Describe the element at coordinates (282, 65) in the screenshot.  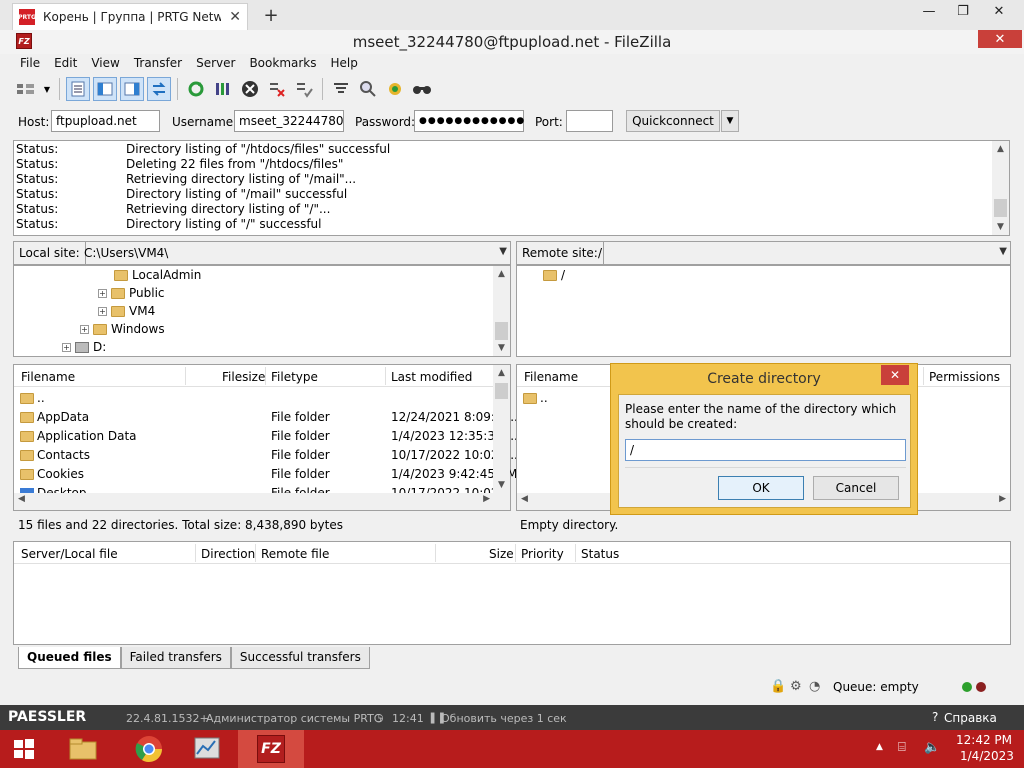
I see `menu-bookmarks: Bookmarks` at that location.